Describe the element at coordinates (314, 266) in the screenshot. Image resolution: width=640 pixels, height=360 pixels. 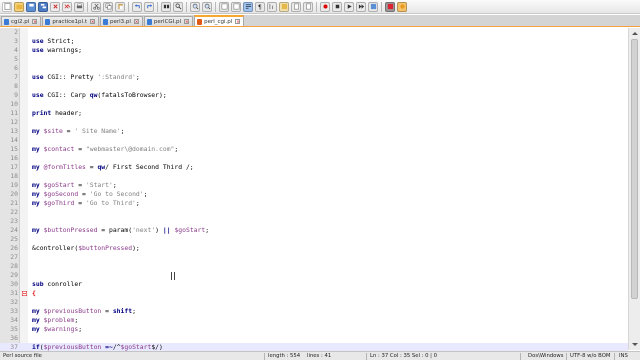
I see `code-line: 28` at that location.